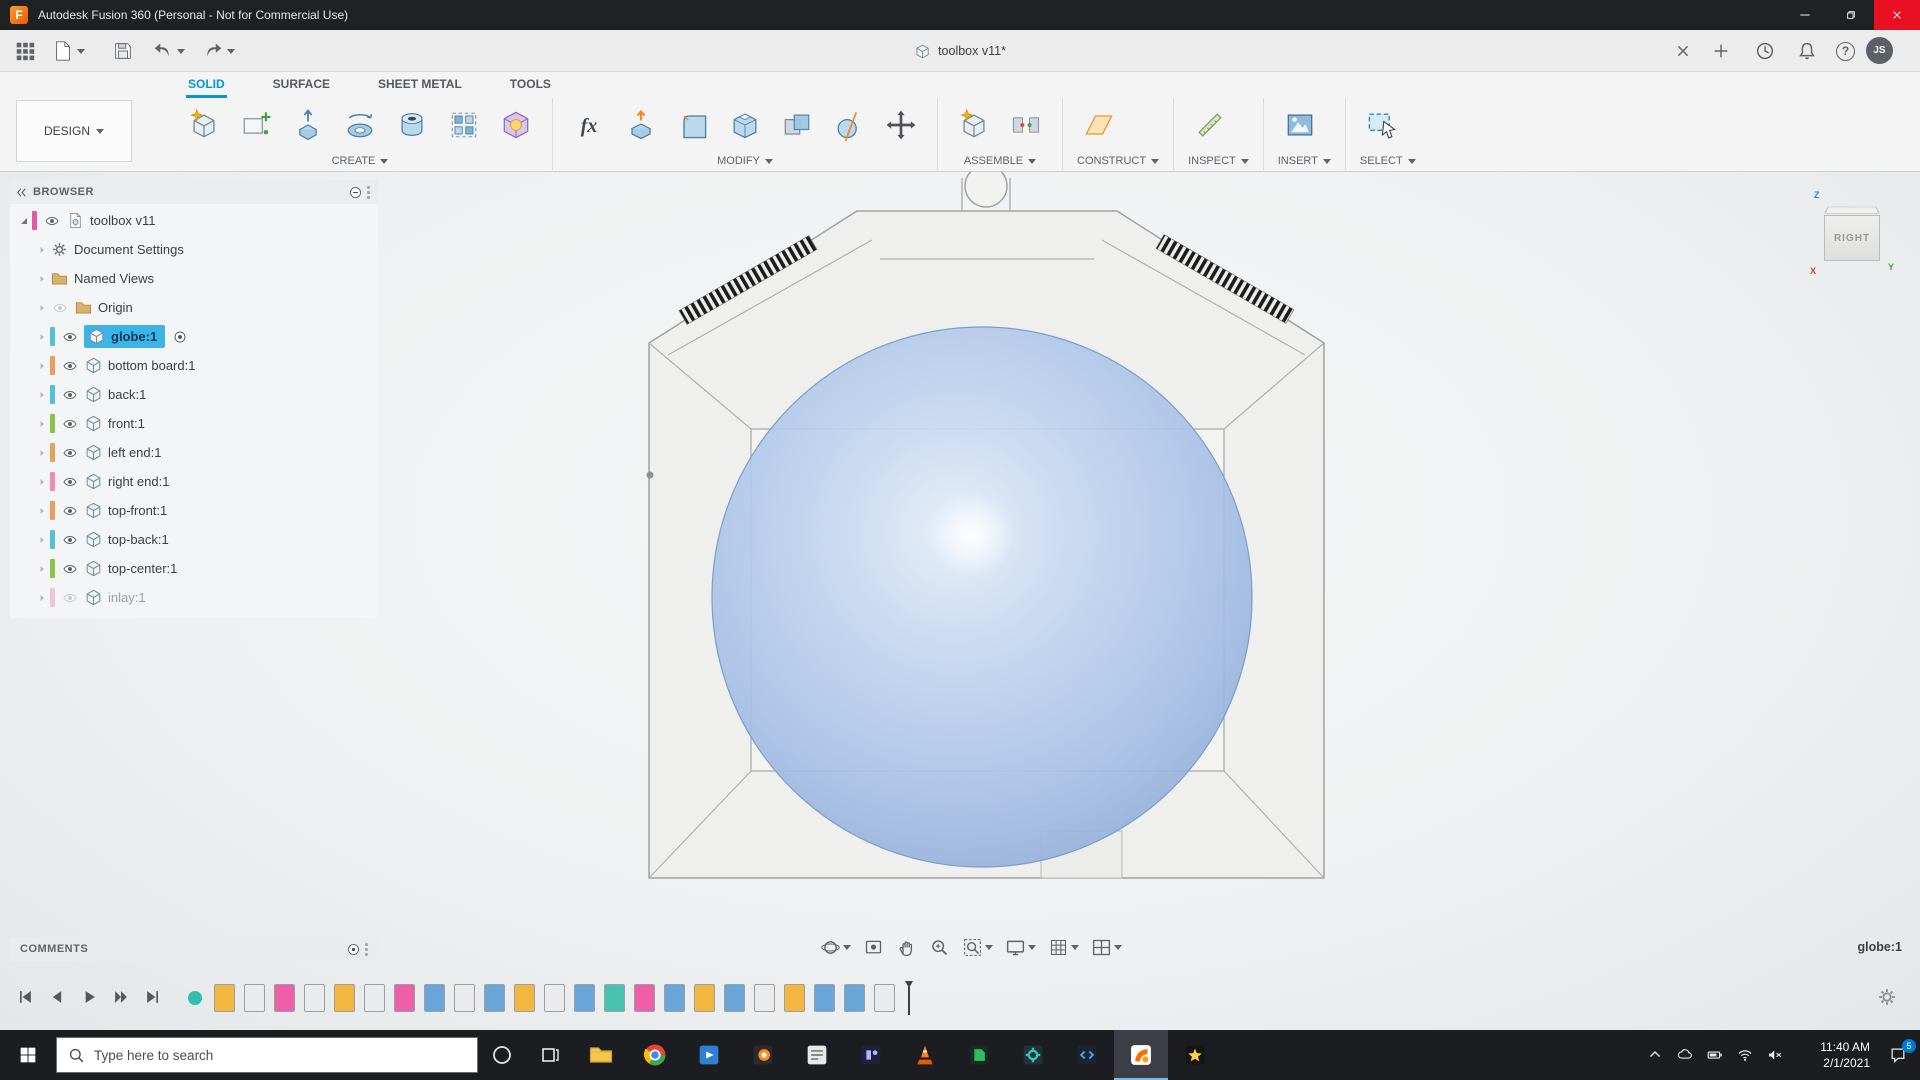 The image size is (1920, 1080). I want to click on tool-fillet-button, so click(693, 125).